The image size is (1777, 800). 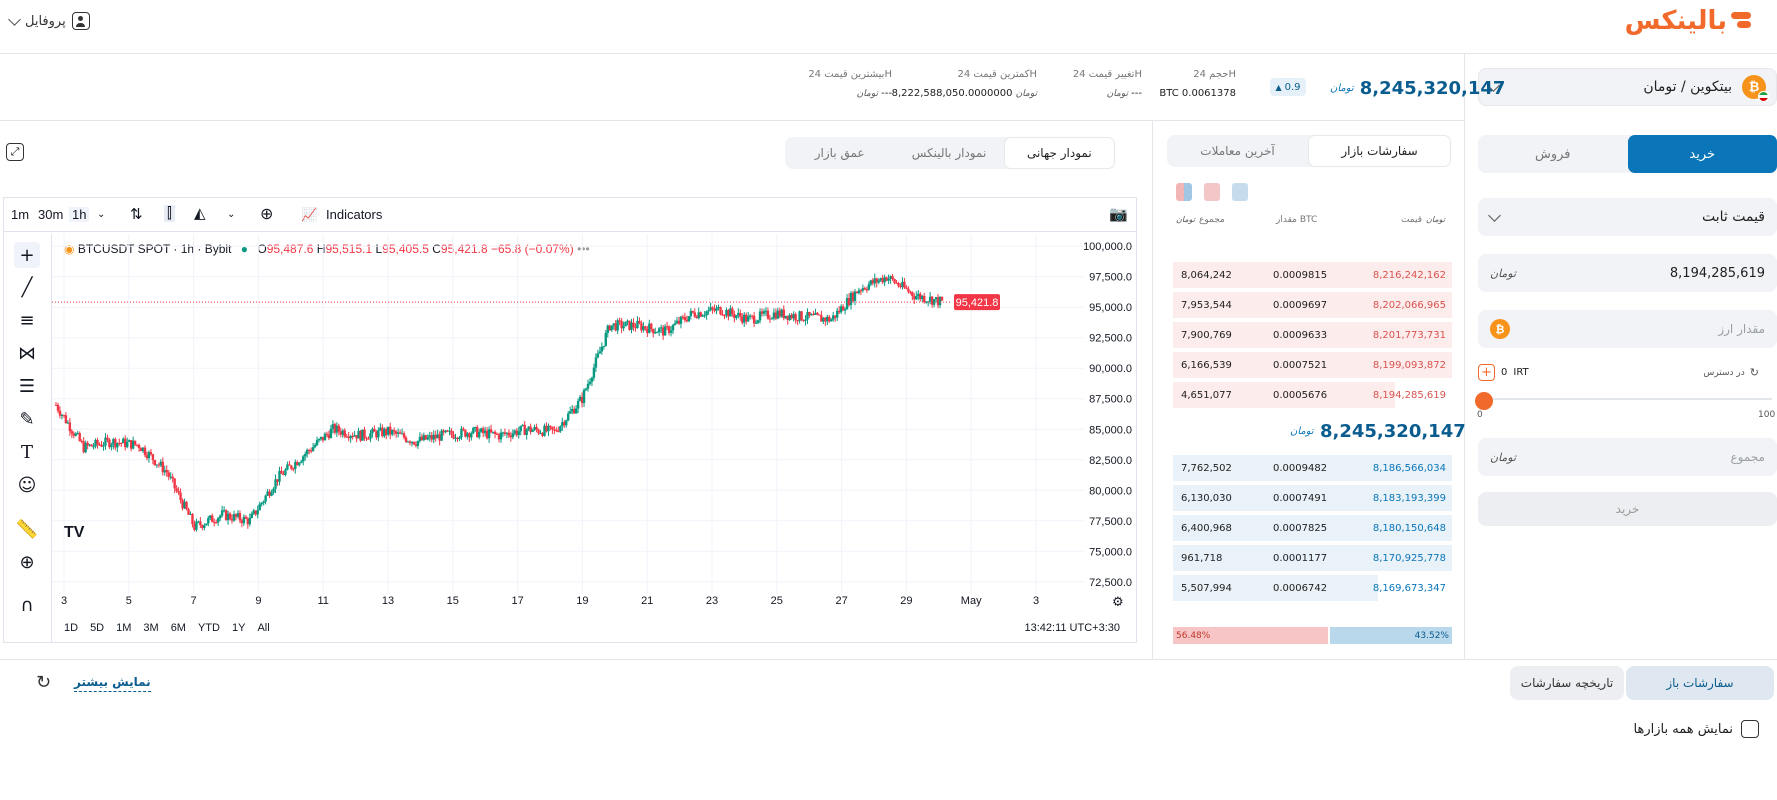 I want to click on ask-row: 4,651,077 0.0005676 8,194,285,619, so click(x=1312, y=395).